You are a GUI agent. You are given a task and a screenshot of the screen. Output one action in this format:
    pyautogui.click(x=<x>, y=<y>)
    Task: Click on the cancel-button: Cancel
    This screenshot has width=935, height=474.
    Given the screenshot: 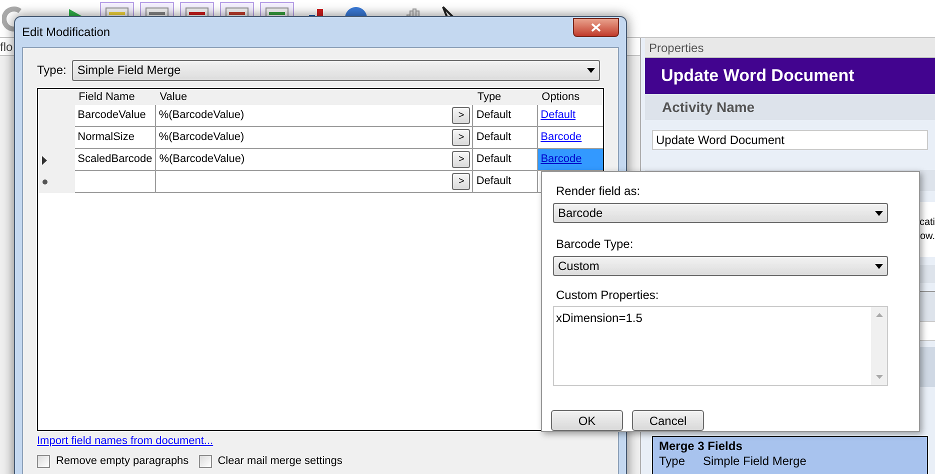 What is the action you would take?
    pyautogui.click(x=668, y=420)
    